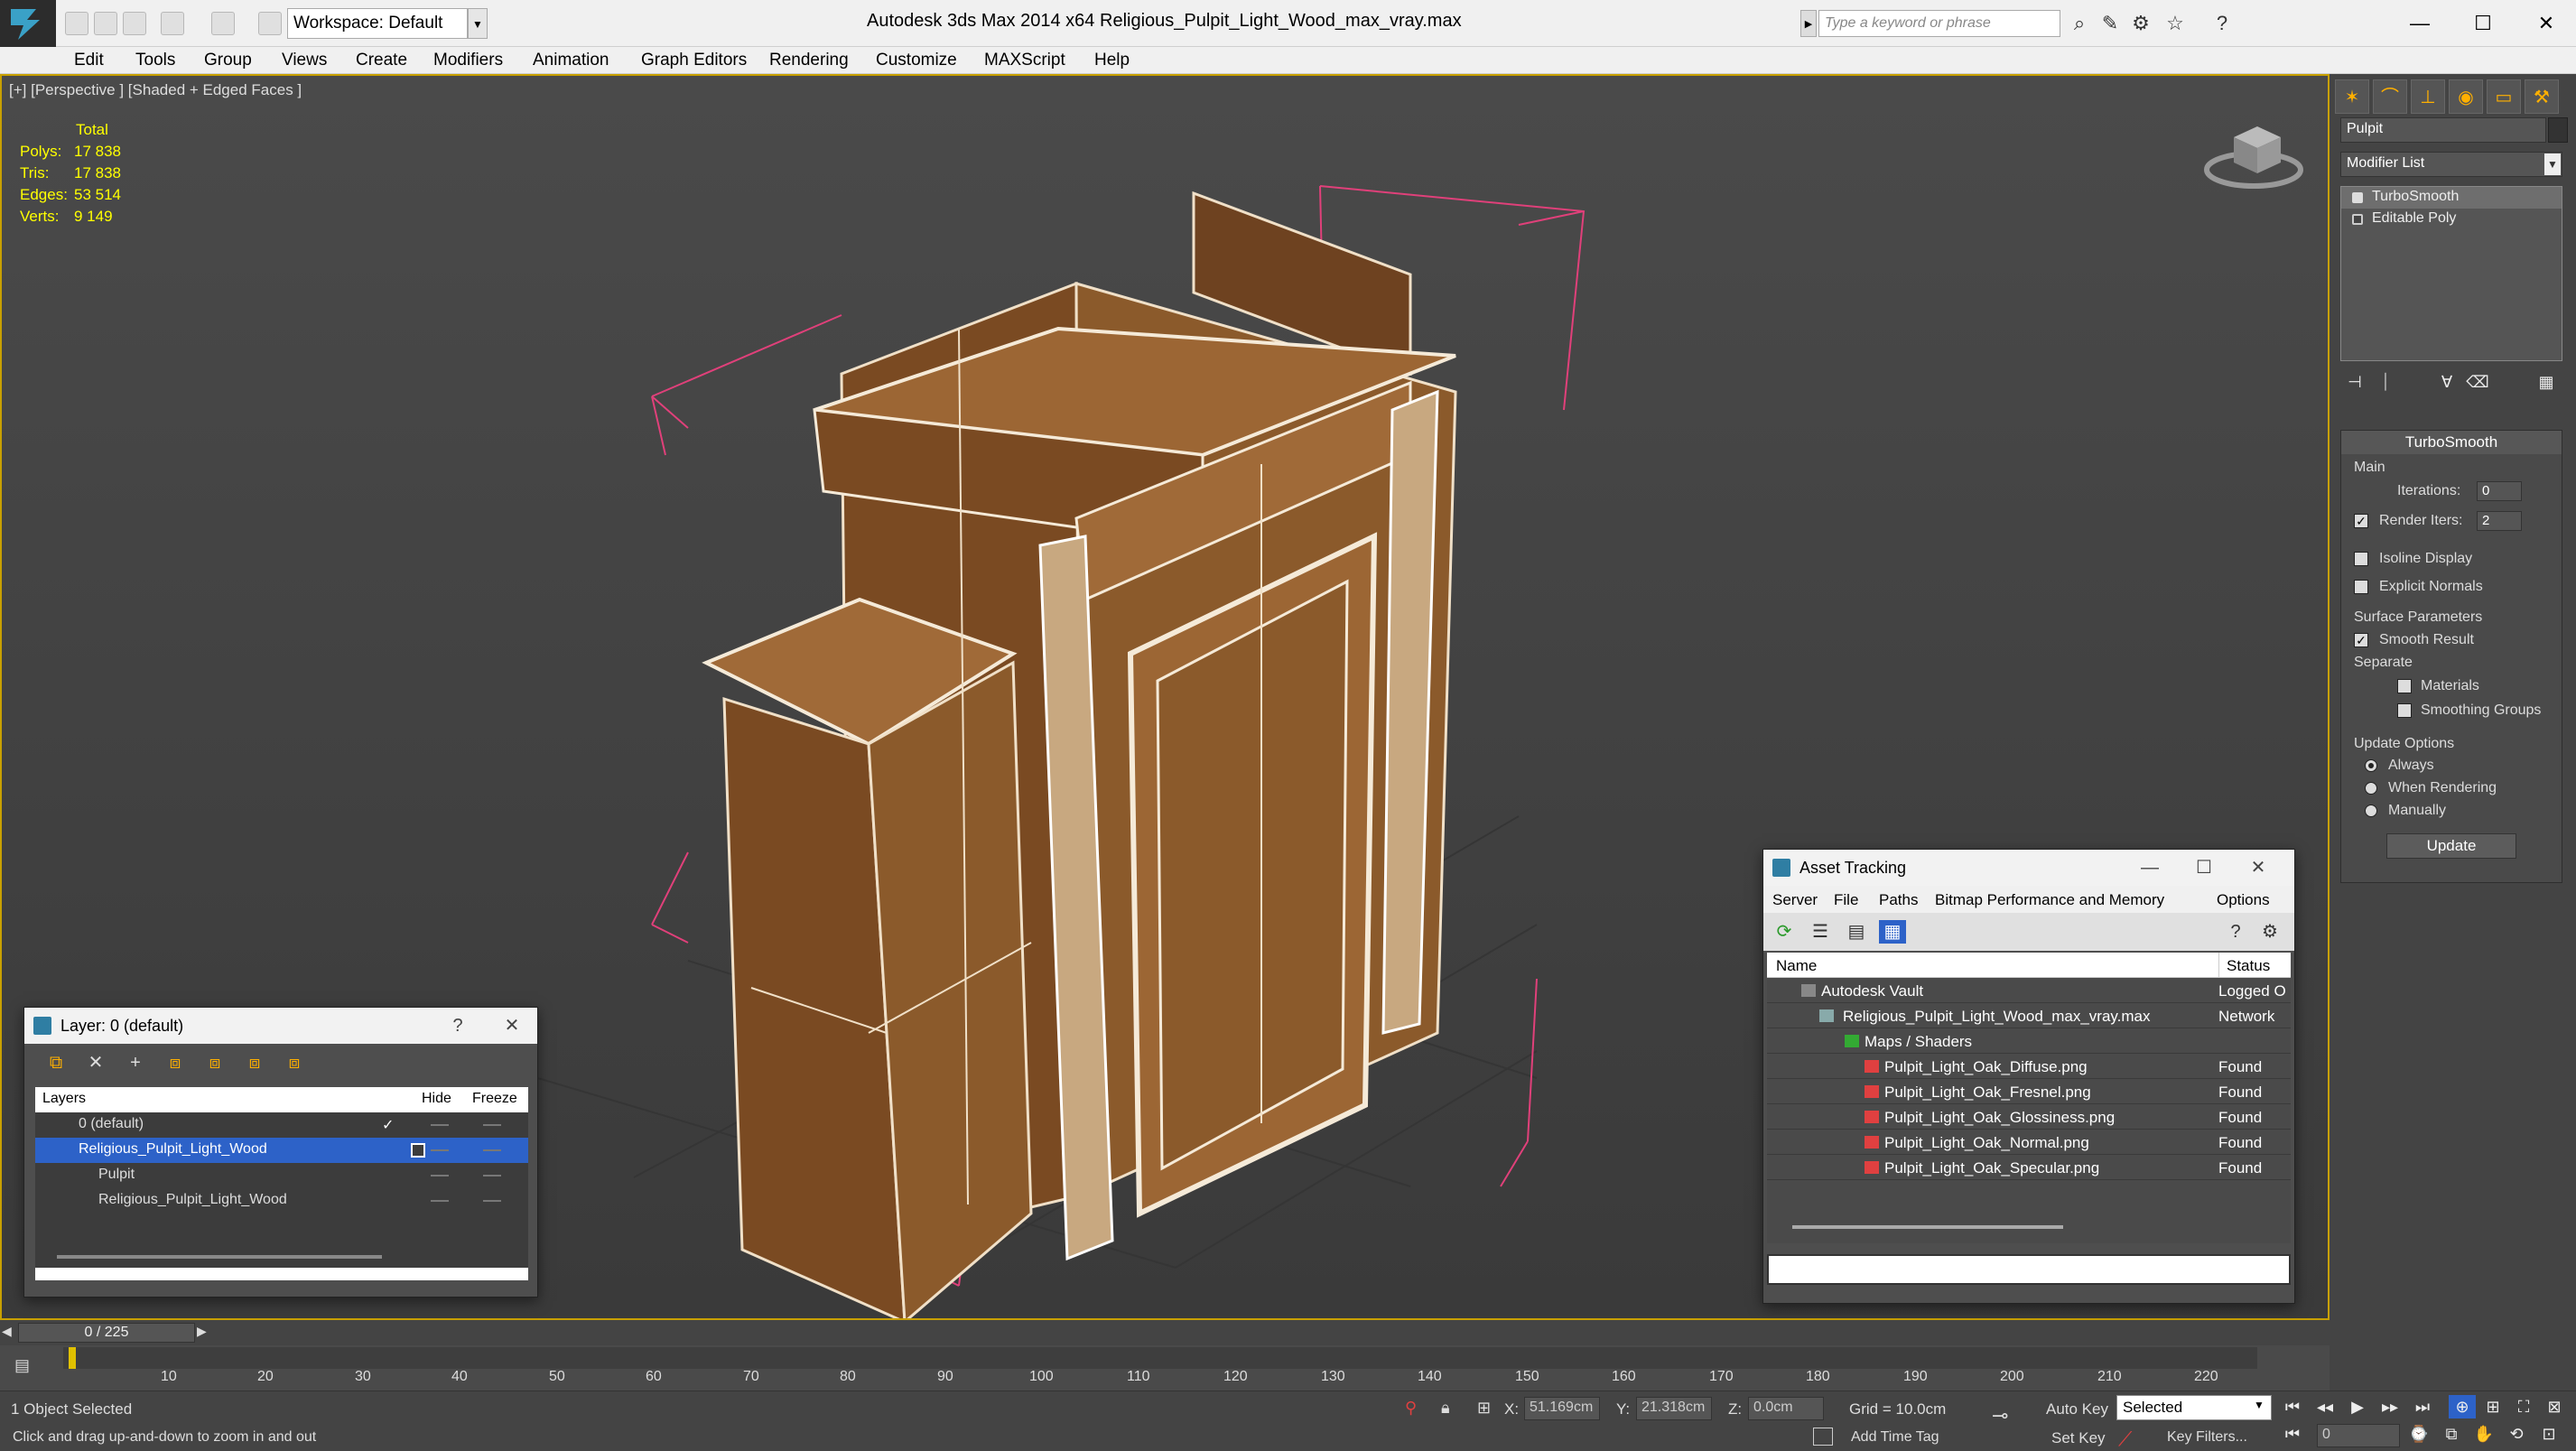 The width and height of the screenshot is (2576, 1451). Describe the element at coordinates (304, 60) in the screenshot. I see `menu-views: Views` at that location.